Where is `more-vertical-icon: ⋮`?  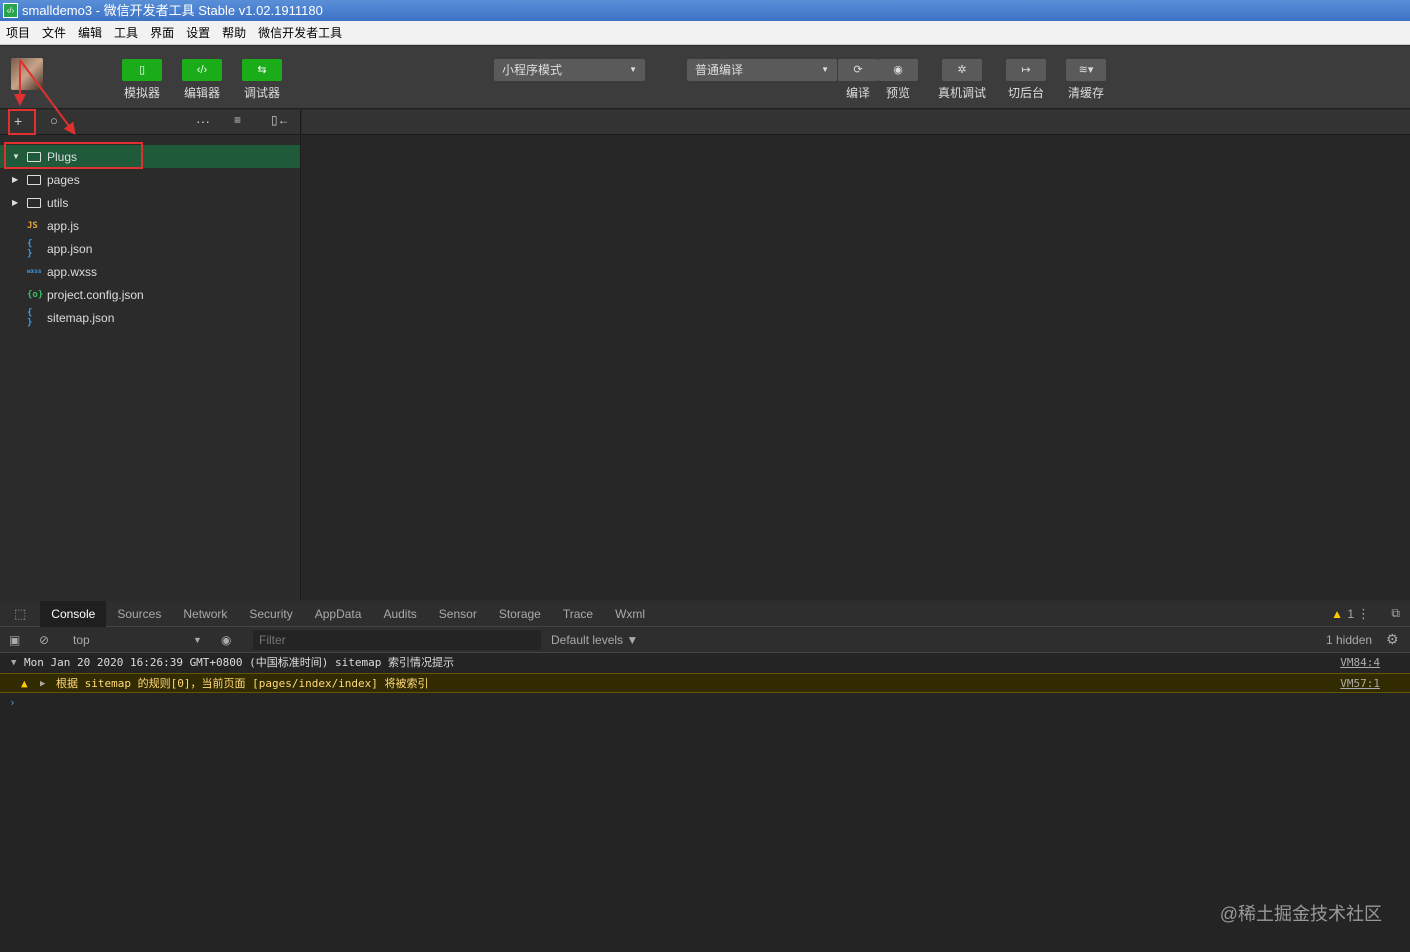
more-vertical-icon: ⋮ is located at coordinates (1363, 614).